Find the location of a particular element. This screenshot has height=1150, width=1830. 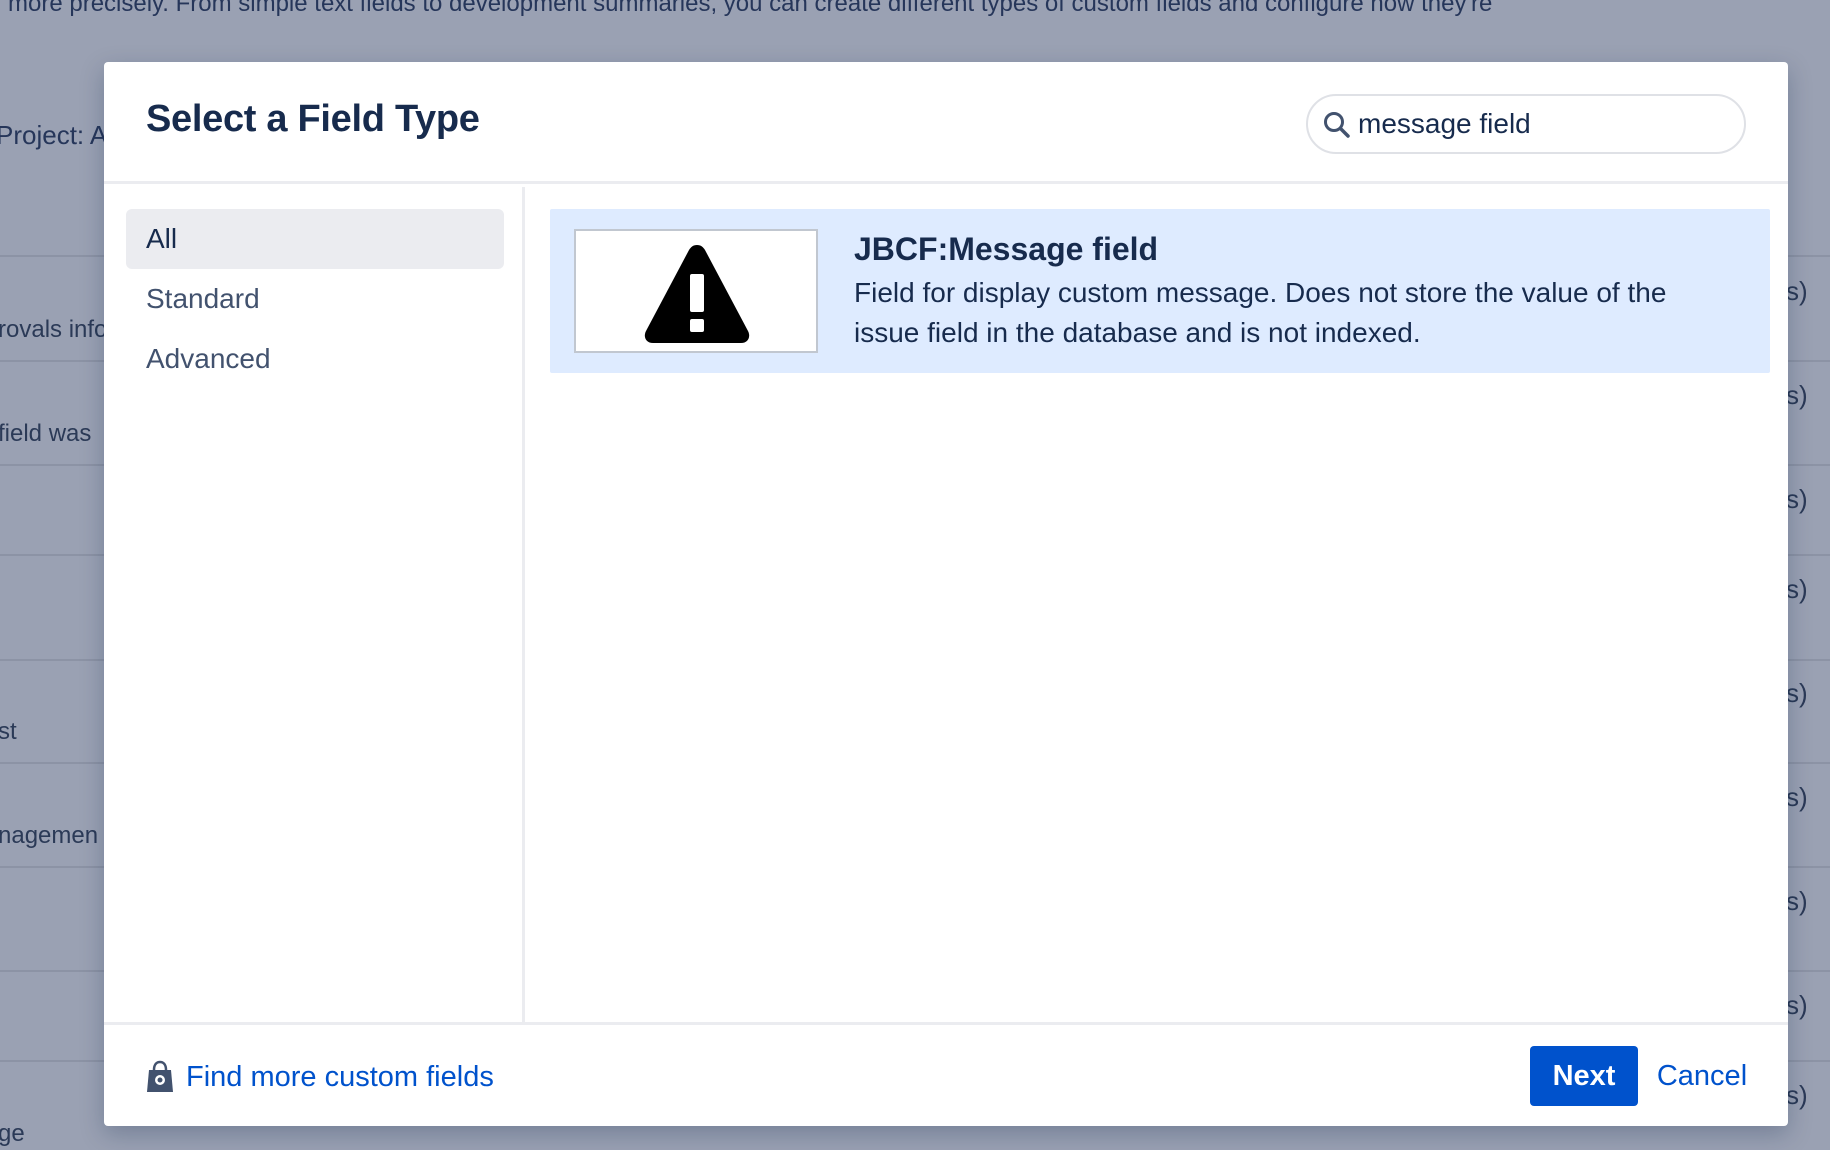

find-more-label: Find more custom fields is located at coordinates (340, 1076).